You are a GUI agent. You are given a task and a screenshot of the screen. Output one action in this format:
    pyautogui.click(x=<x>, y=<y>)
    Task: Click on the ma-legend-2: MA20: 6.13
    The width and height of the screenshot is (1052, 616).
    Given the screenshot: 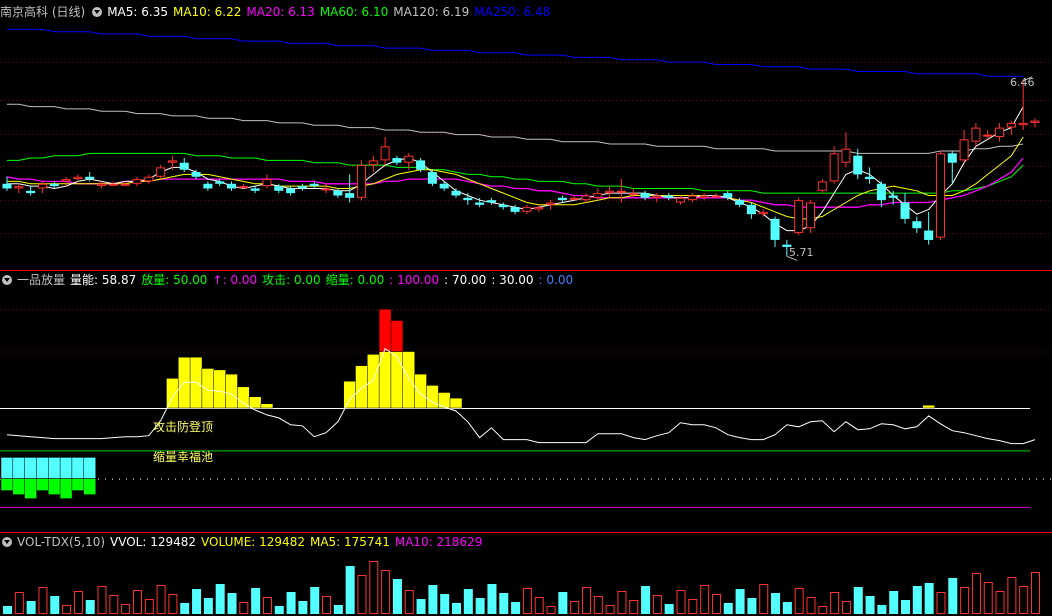 What is the action you would take?
    pyautogui.click(x=280, y=12)
    